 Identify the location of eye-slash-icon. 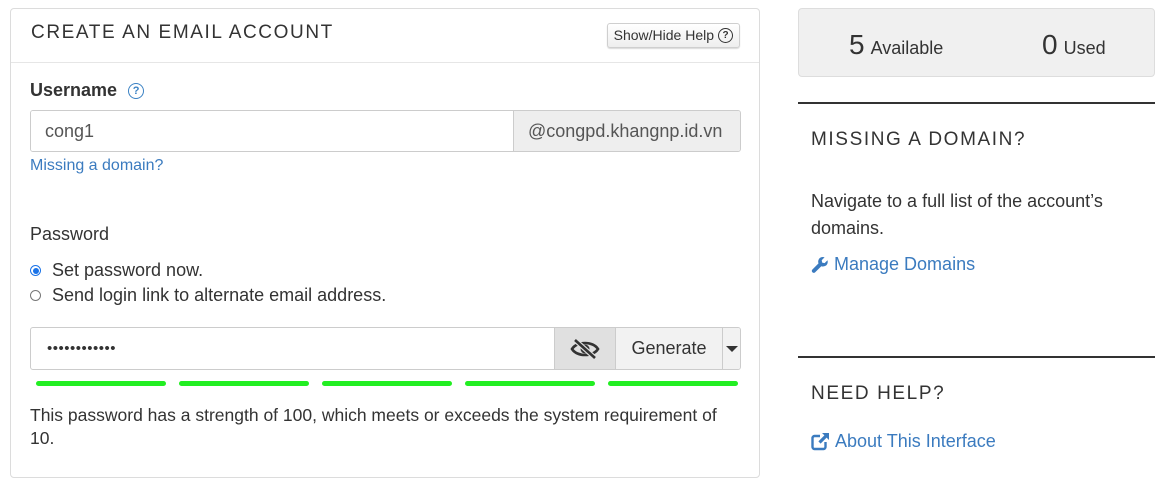
(585, 348).